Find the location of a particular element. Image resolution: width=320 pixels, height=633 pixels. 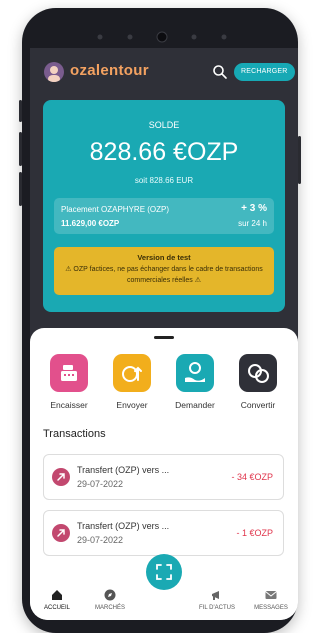

nav-label: ACCUEIL is located at coordinates (56, 608).